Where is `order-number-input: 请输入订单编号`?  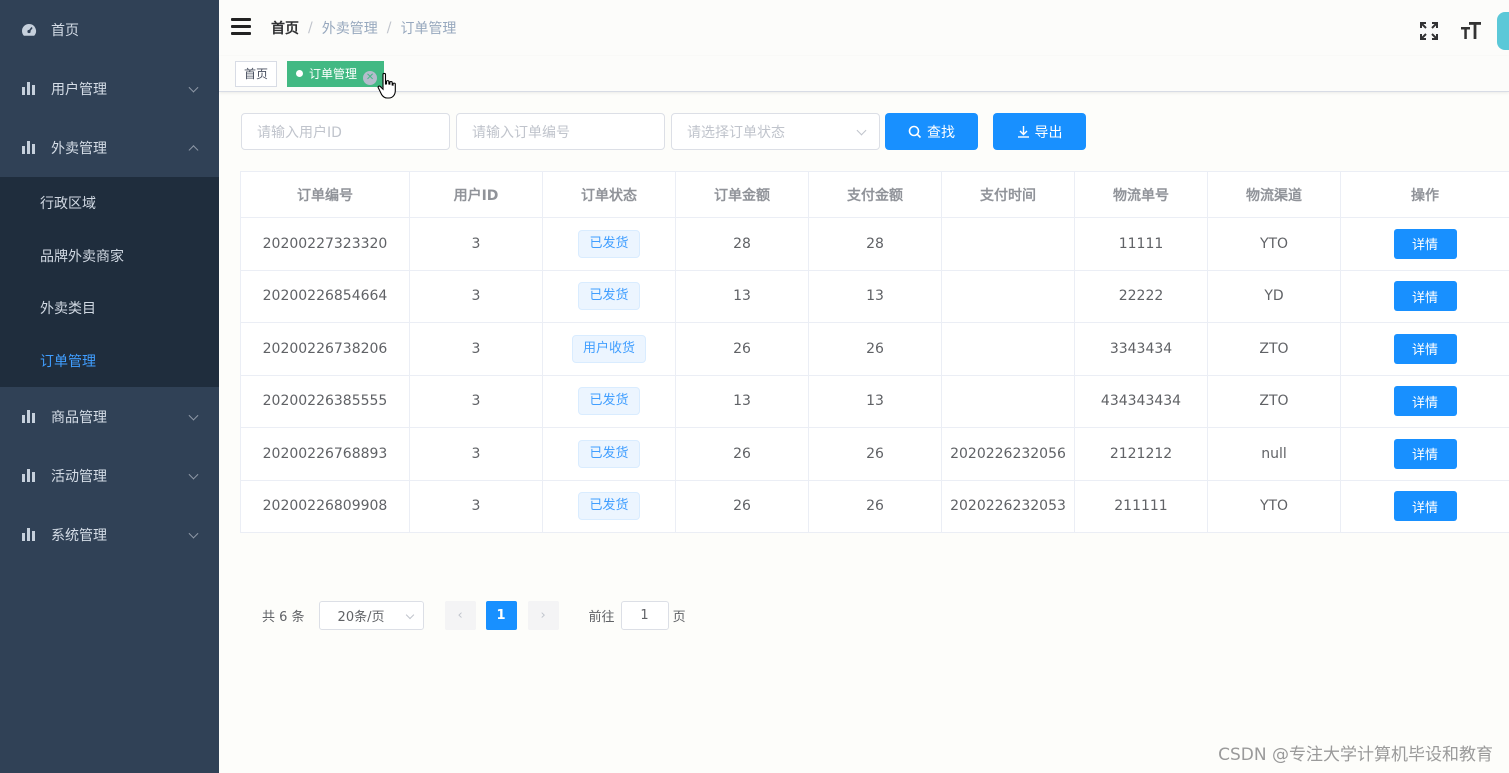
order-number-input: 请输入订单编号 is located at coordinates (560, 131).